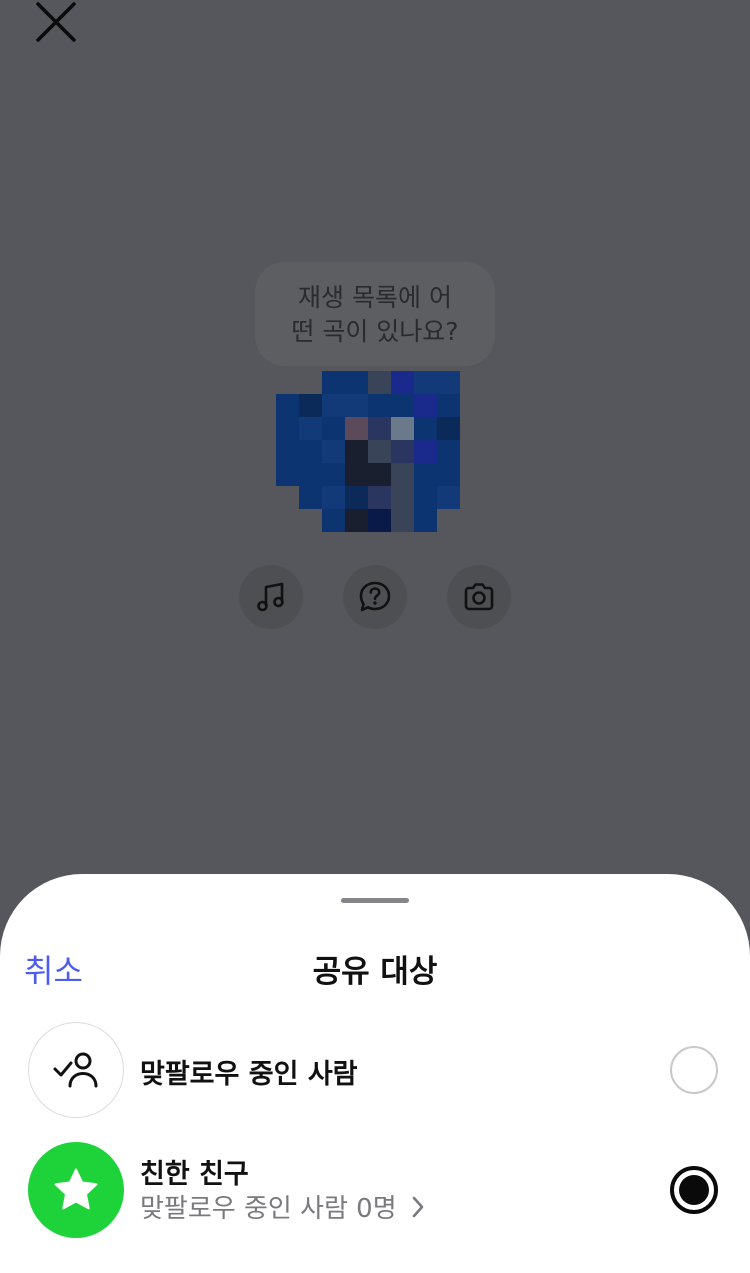 The height and width of the screenshot is (1273, 750). What do you see at coordinates (368, 451) in the screenshot?
I see `avatar` at bounding box center [368, 451].